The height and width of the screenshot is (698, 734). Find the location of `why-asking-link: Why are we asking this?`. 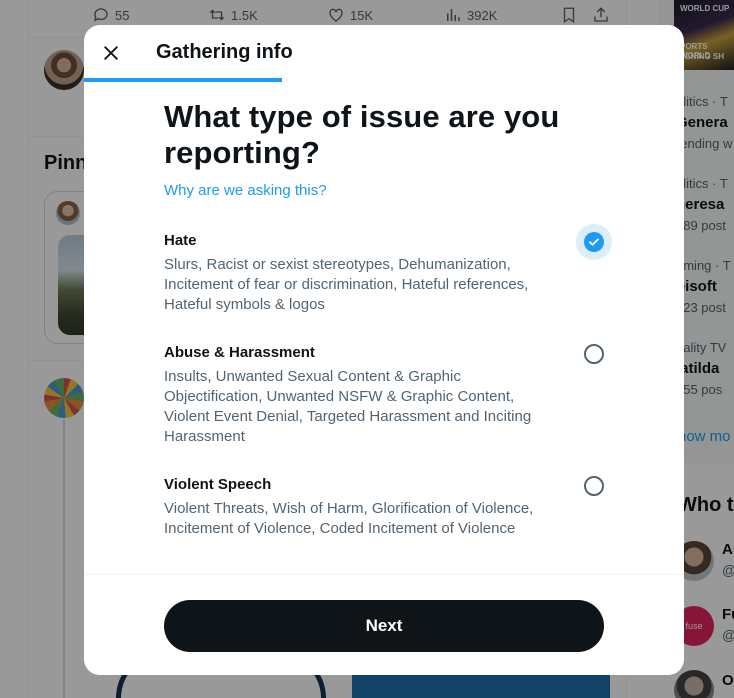

why-asking-link: Why are we asking this? is located at coordinates (245, 190).